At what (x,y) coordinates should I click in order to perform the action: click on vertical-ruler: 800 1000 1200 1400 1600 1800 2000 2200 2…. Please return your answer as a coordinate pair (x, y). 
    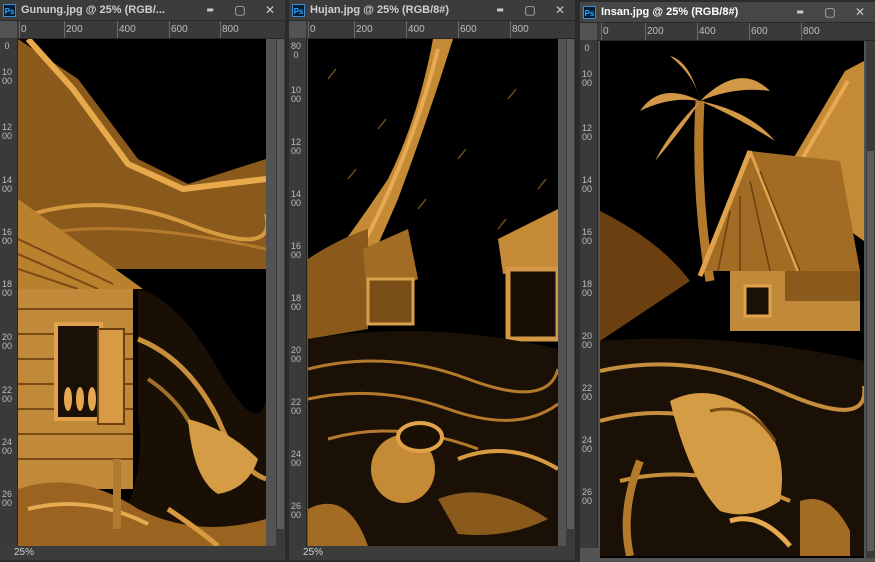
    Looking at the image, I should click on (298, 292).